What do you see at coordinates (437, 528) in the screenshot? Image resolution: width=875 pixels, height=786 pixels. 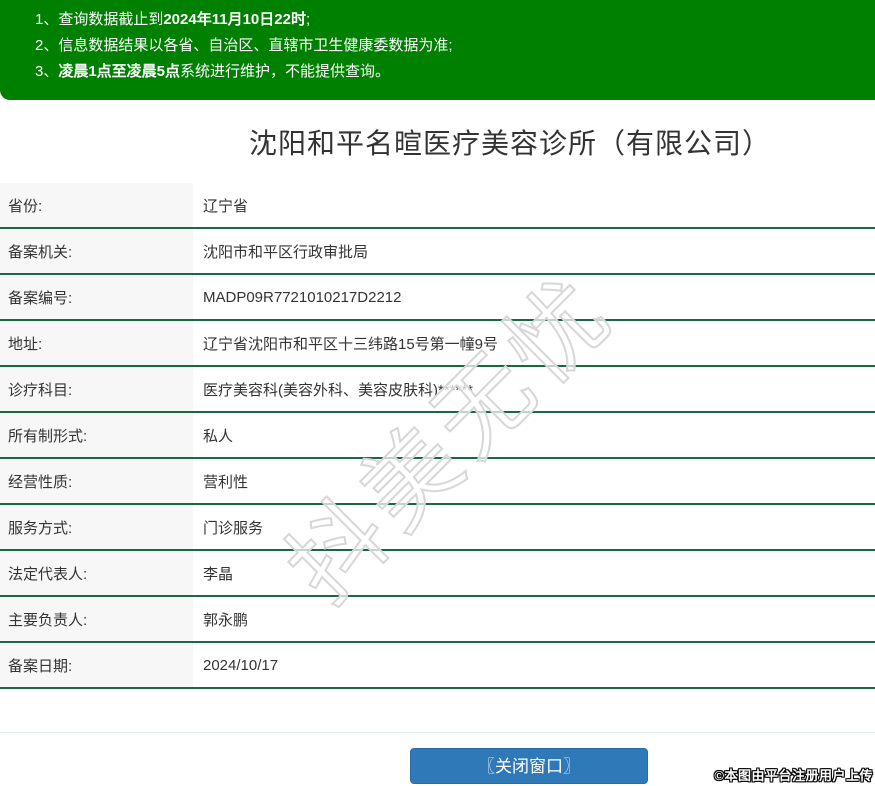 I see `table-row-service-mode: 服务方式: 门诊服务` at bounding box center [437, 528].